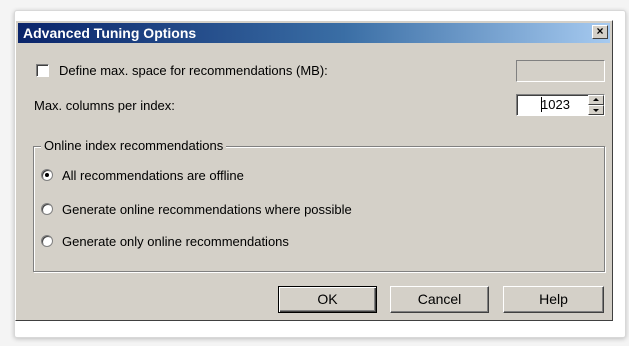  What do you see at coordinates (134, 146) in the screenshot?
I see `online-index-group-title: Online index recommendations` at bounding box center [134, 146].